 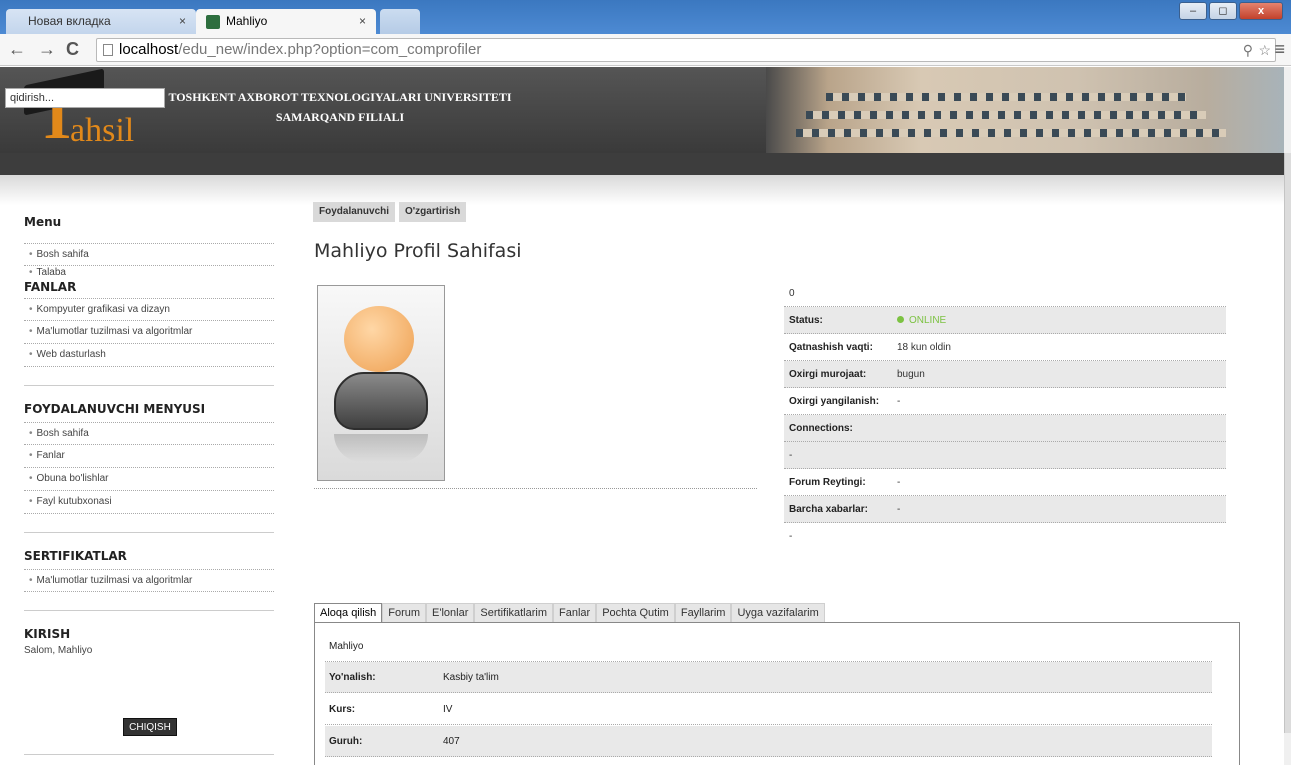 I want to click on panel-name-row: Mahliyo, so click(x=768, y=646).